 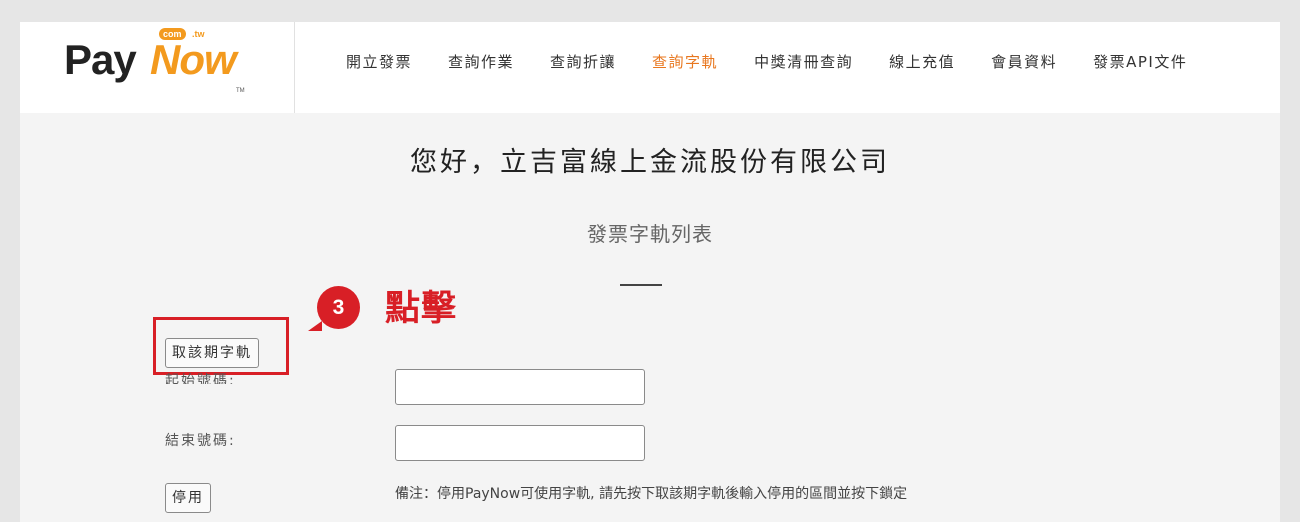 What do you see at coordinates (315, 326) in the screenshot?
I see `callout-tail` at bounding box center [315, 326].